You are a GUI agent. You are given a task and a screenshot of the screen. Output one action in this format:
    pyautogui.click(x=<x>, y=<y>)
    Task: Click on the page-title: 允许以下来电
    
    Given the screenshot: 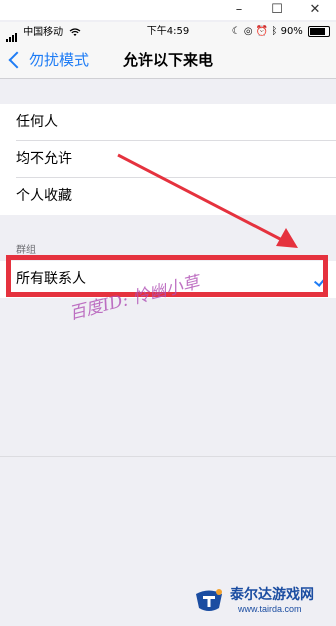 What is the action you would take?
    pyautogui.click(x=167, y=60)
    